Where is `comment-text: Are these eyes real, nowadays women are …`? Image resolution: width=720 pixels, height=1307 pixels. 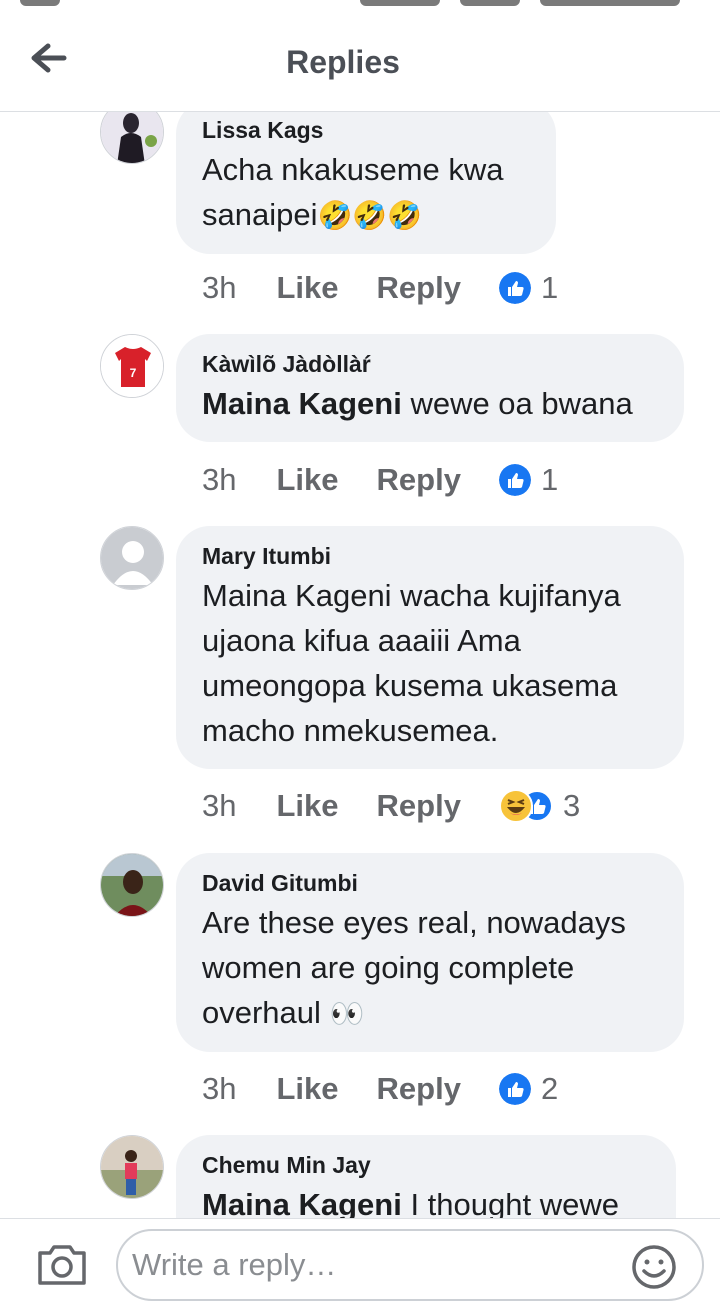
comment-text: Are these eyes real, nowadays women are … is located at coordinates (430, 968).